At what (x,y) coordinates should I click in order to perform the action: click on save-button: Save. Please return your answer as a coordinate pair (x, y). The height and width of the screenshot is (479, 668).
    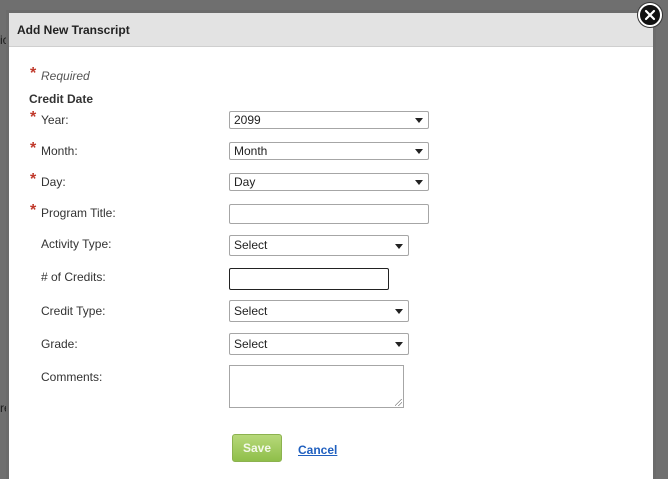
    Looking at the image, I should click on (257, 448).